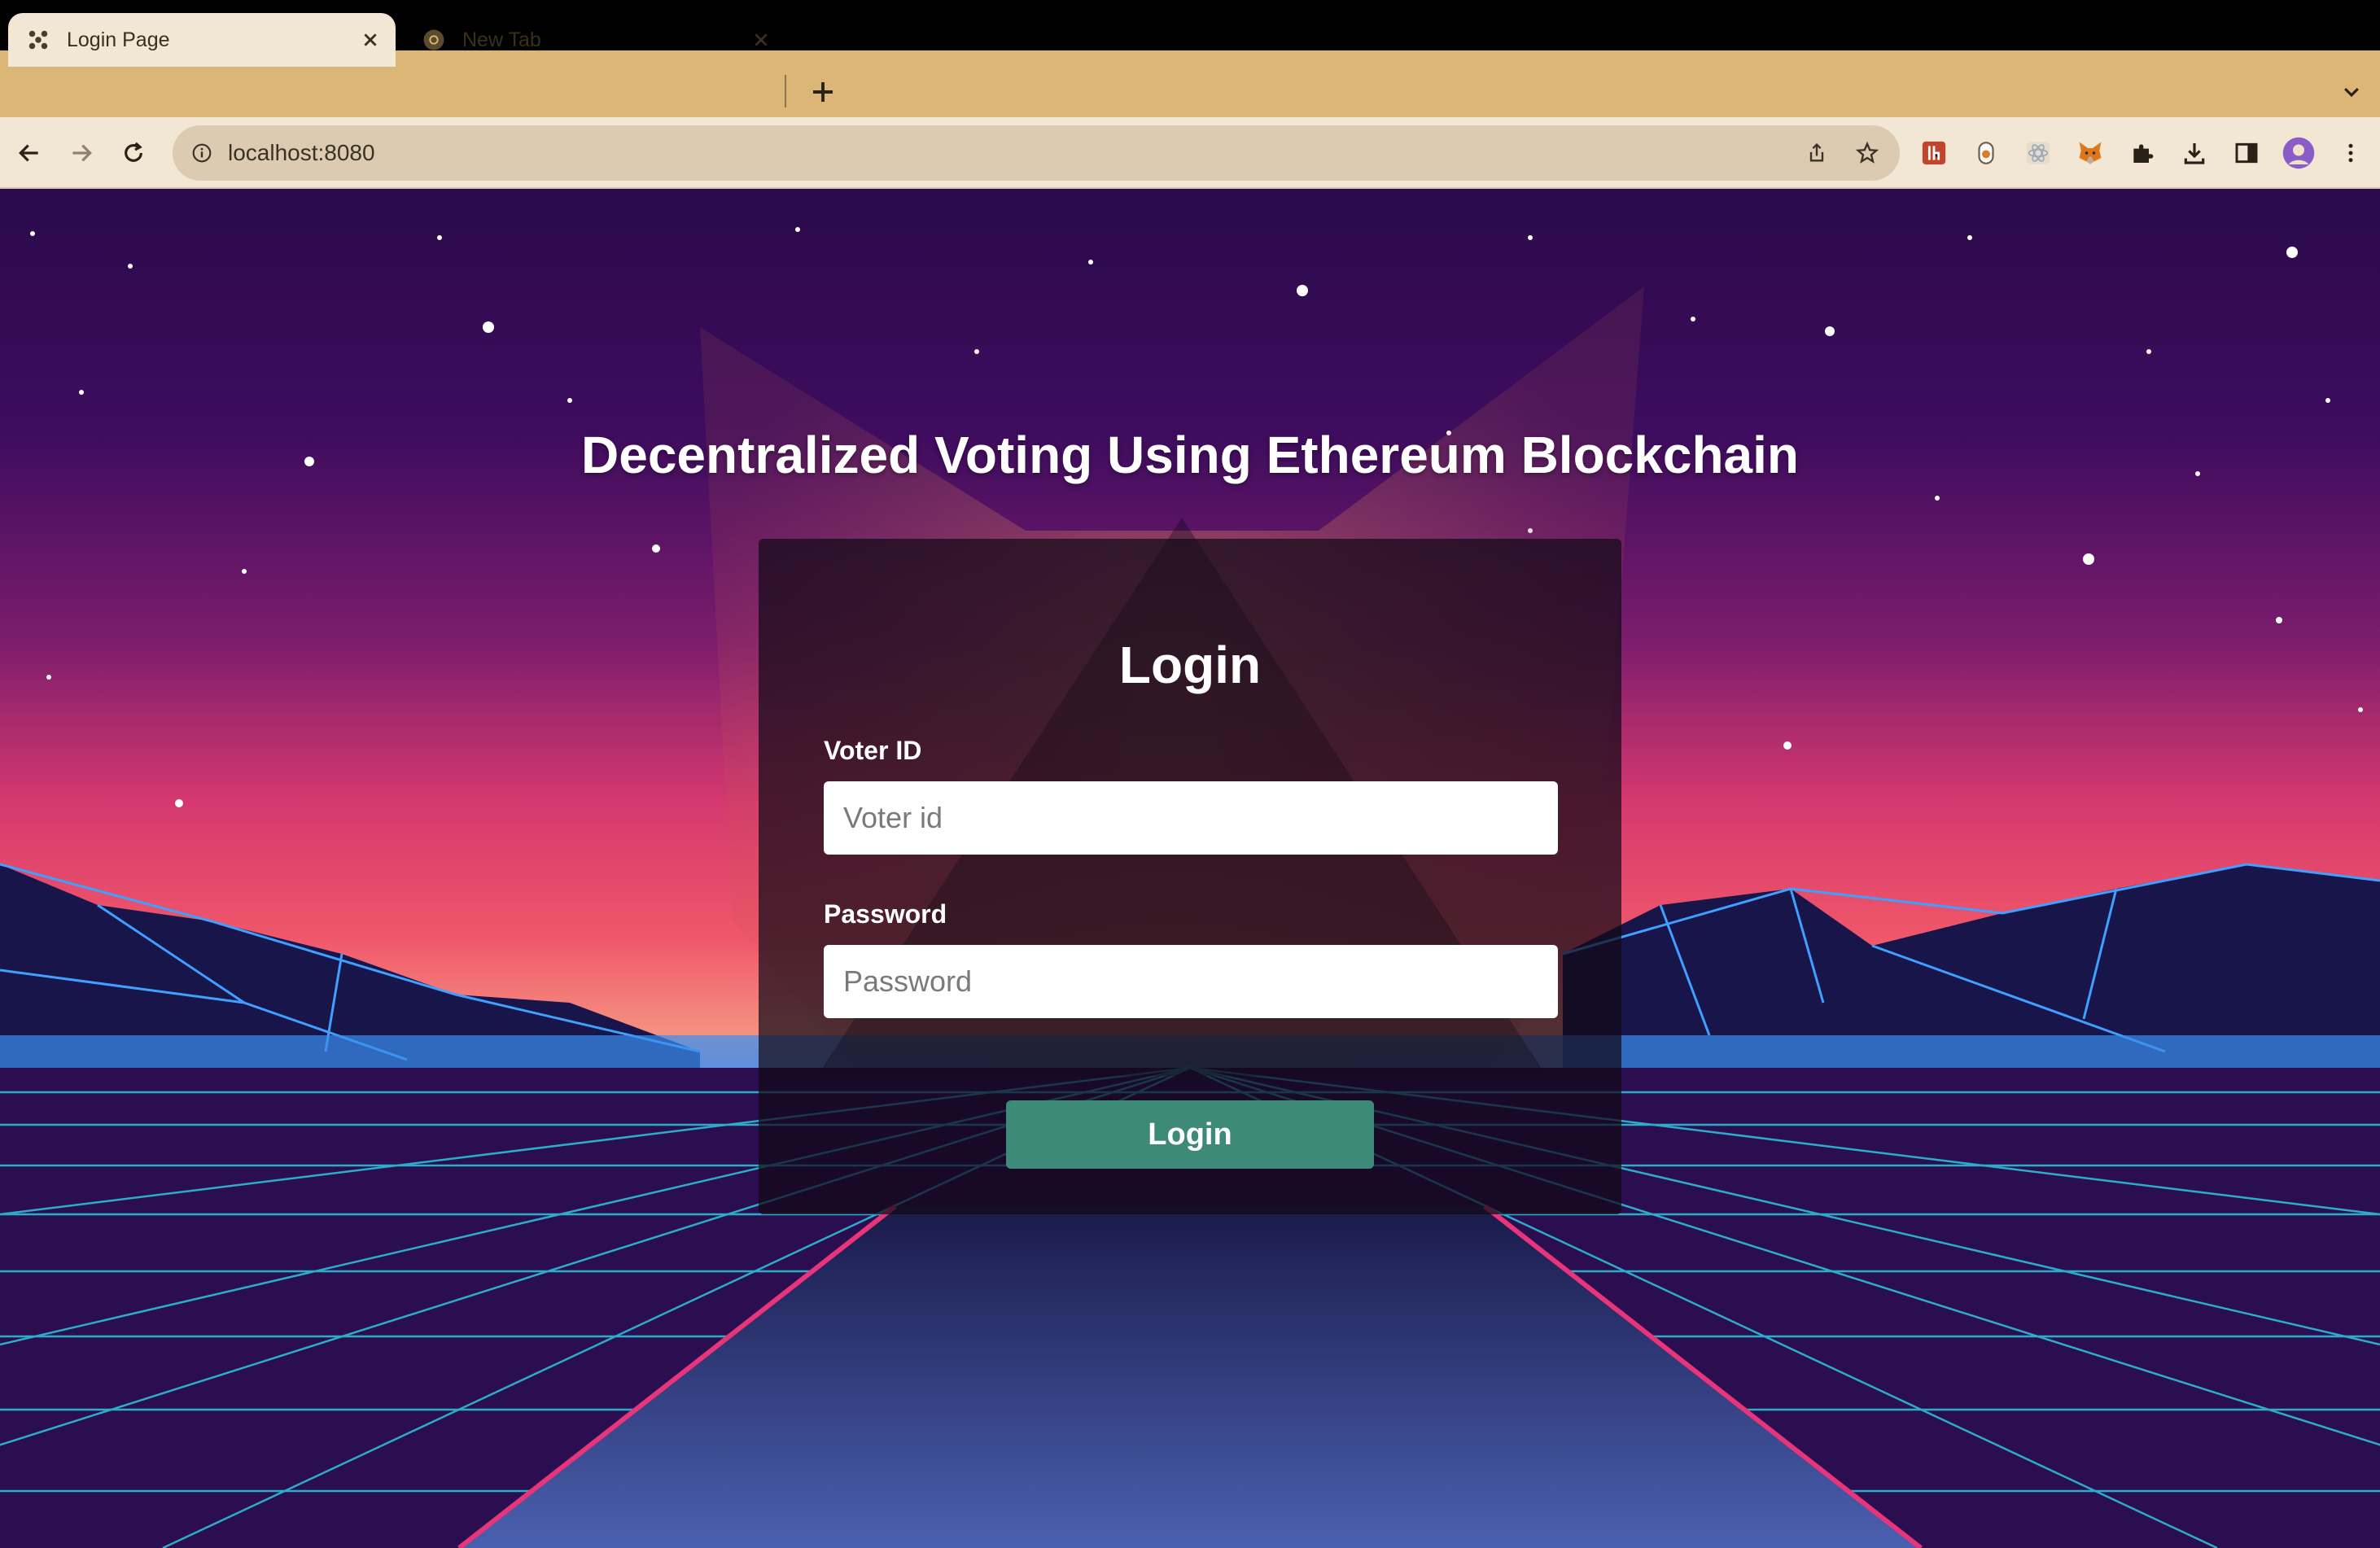 The height and width of the screenshot is (1548, 2380). I want to click on puzzle-icon, so click(2142, 153).